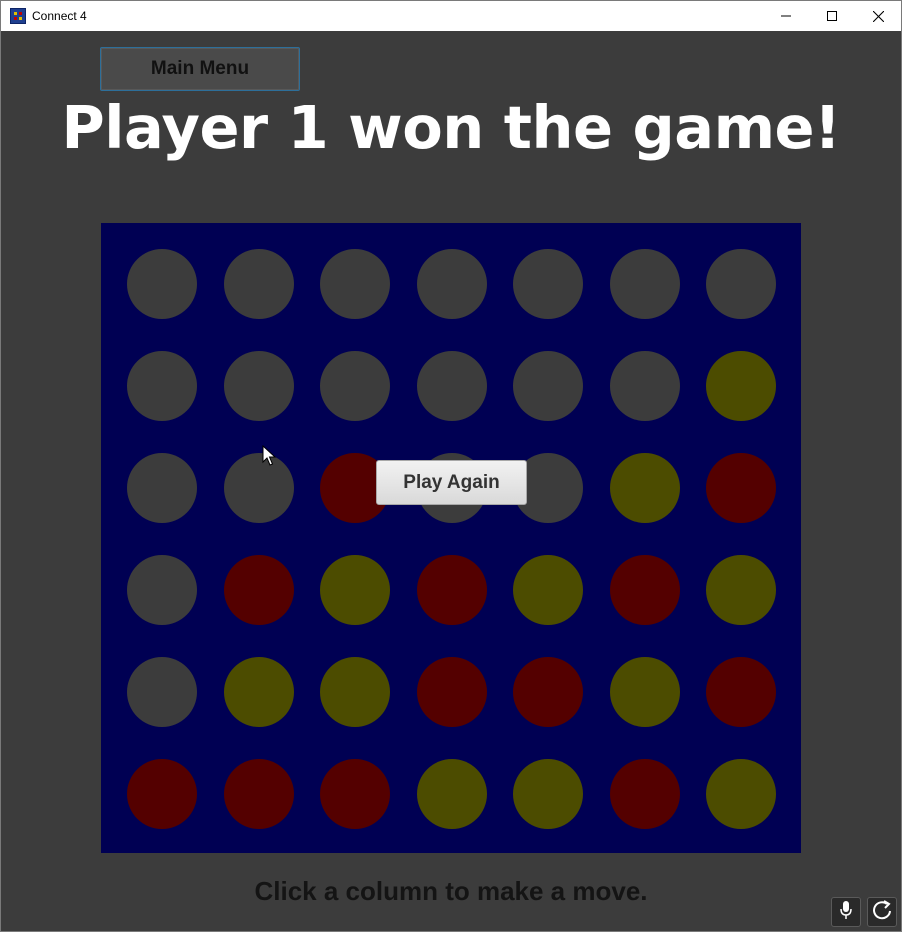  I want to click on title-bar: Connect 4, so click(451, 16).